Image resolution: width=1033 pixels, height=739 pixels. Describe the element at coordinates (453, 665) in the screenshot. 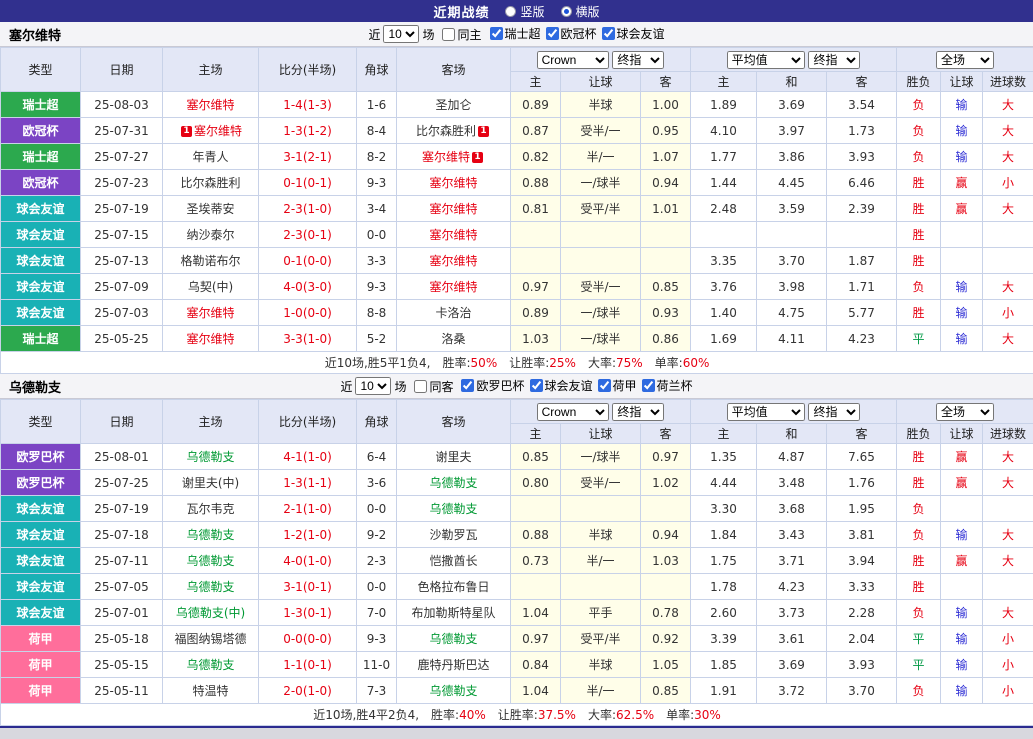

I see `team-name: 鹿特丹斯巴达` at that location.